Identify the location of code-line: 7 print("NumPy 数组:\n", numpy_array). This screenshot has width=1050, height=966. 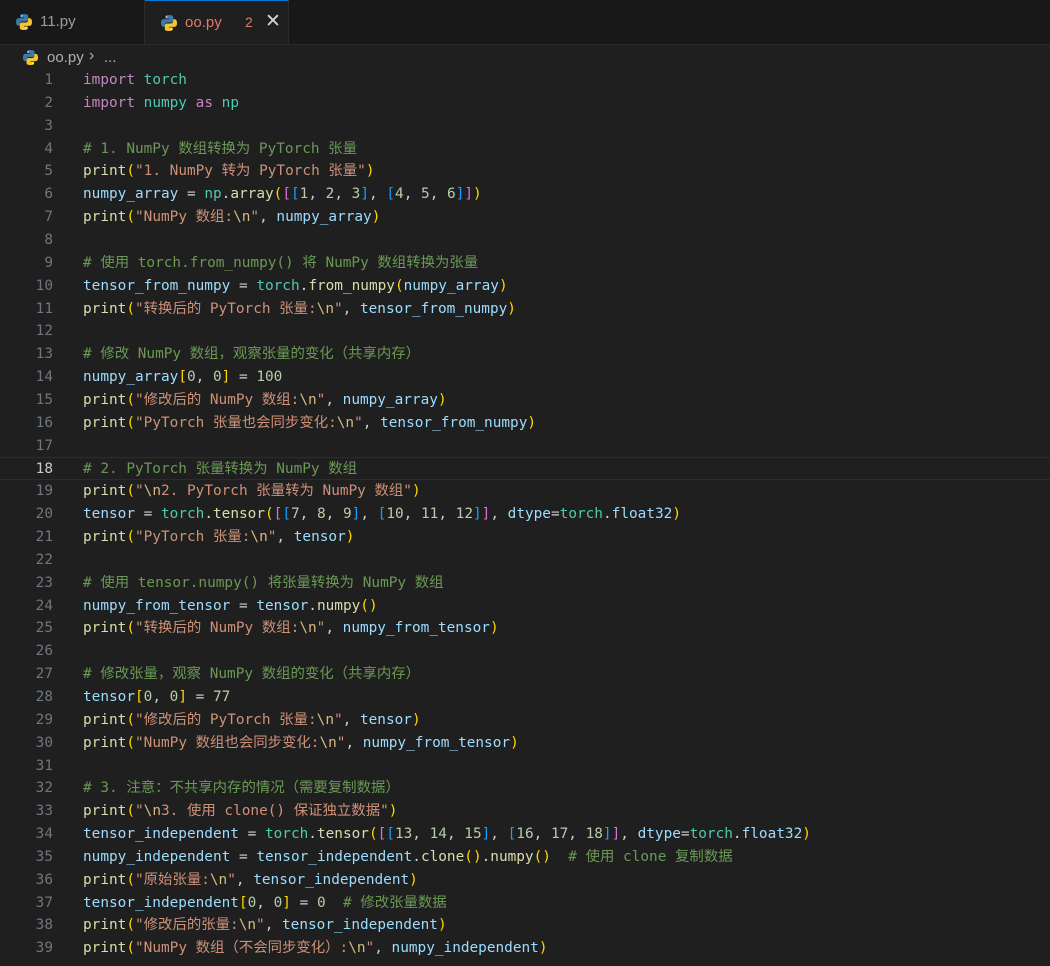
(525, 217).